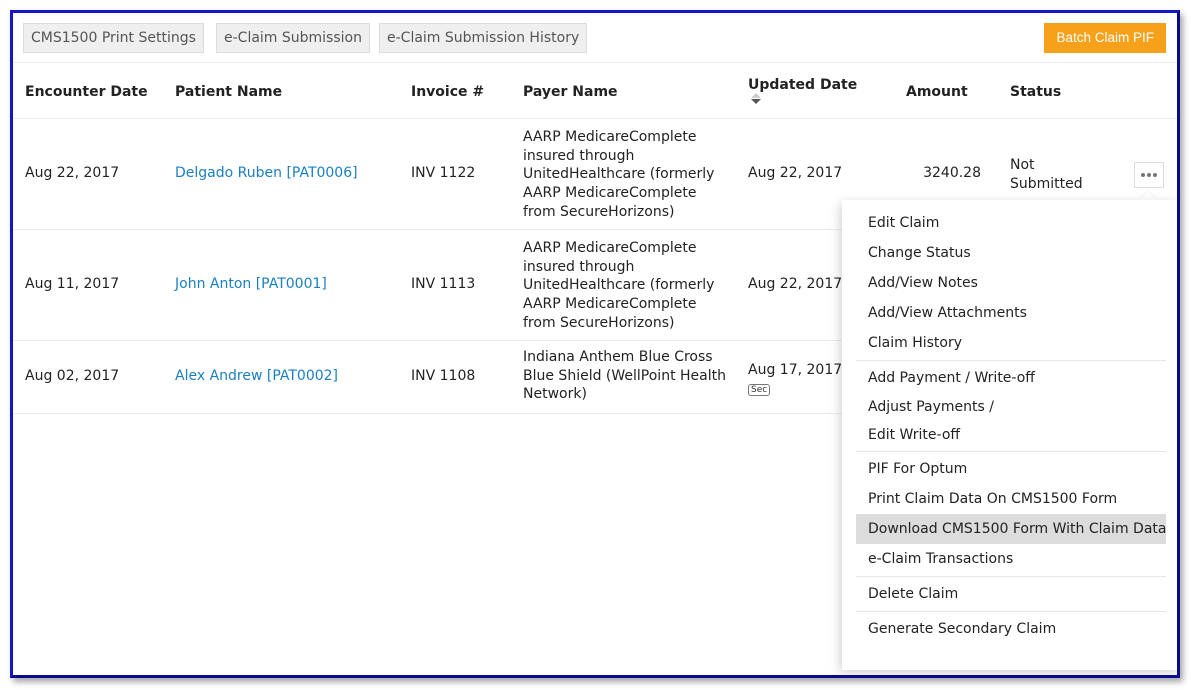 Image resolution: width=1191 pixels, height=690 pixels. I want to click on sort-desc-icon, so click(756, 101).